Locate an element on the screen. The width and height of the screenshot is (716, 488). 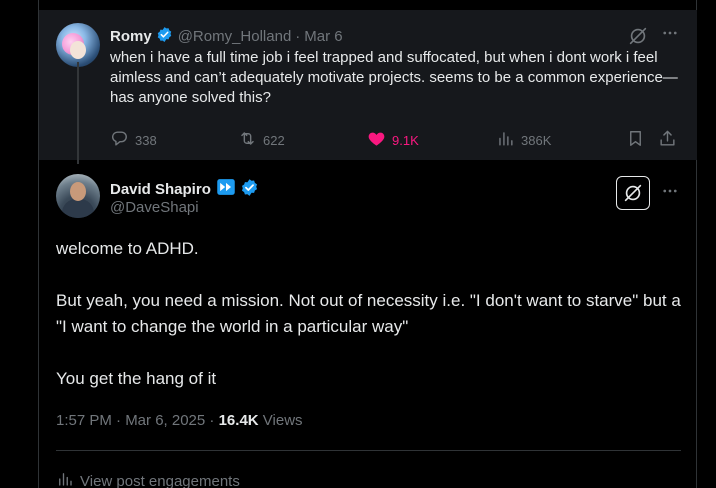
views-count: 386K is located at coordinates (536, 140).